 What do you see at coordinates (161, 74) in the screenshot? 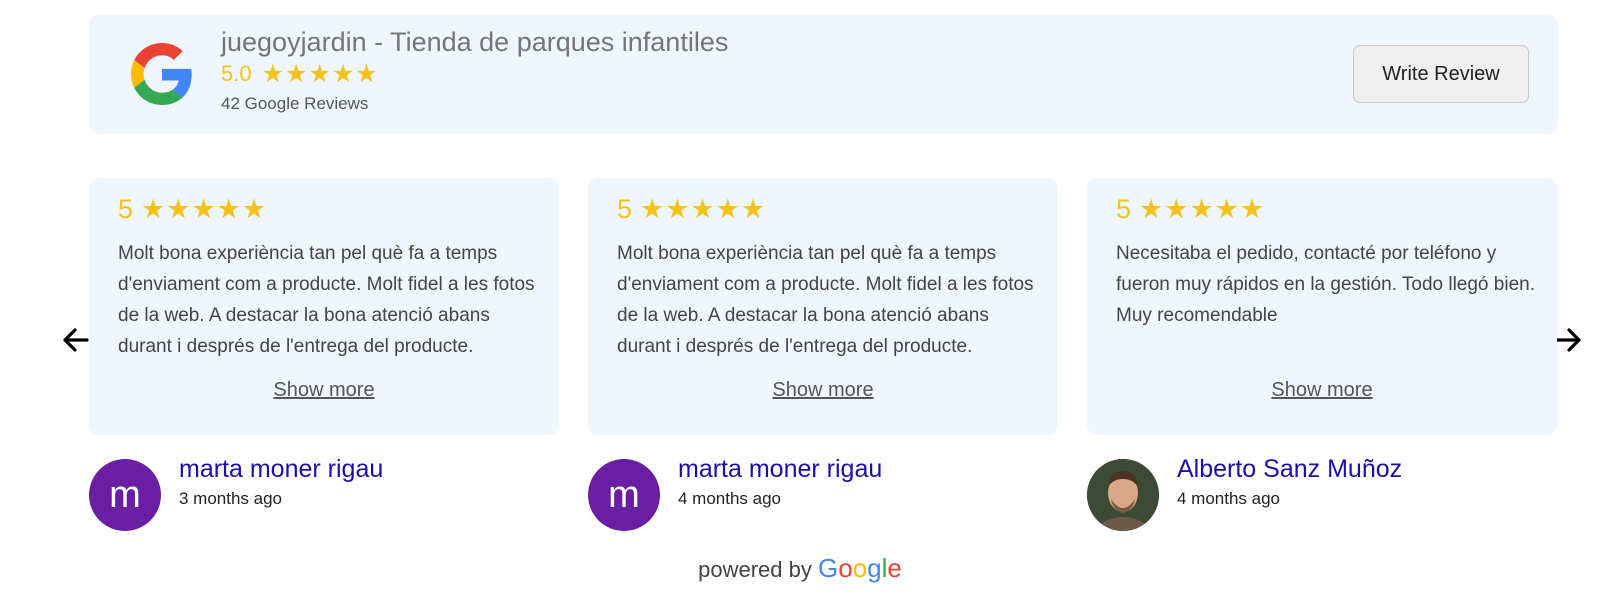
I see `google-g-icon` at bounding box center [161, 74].